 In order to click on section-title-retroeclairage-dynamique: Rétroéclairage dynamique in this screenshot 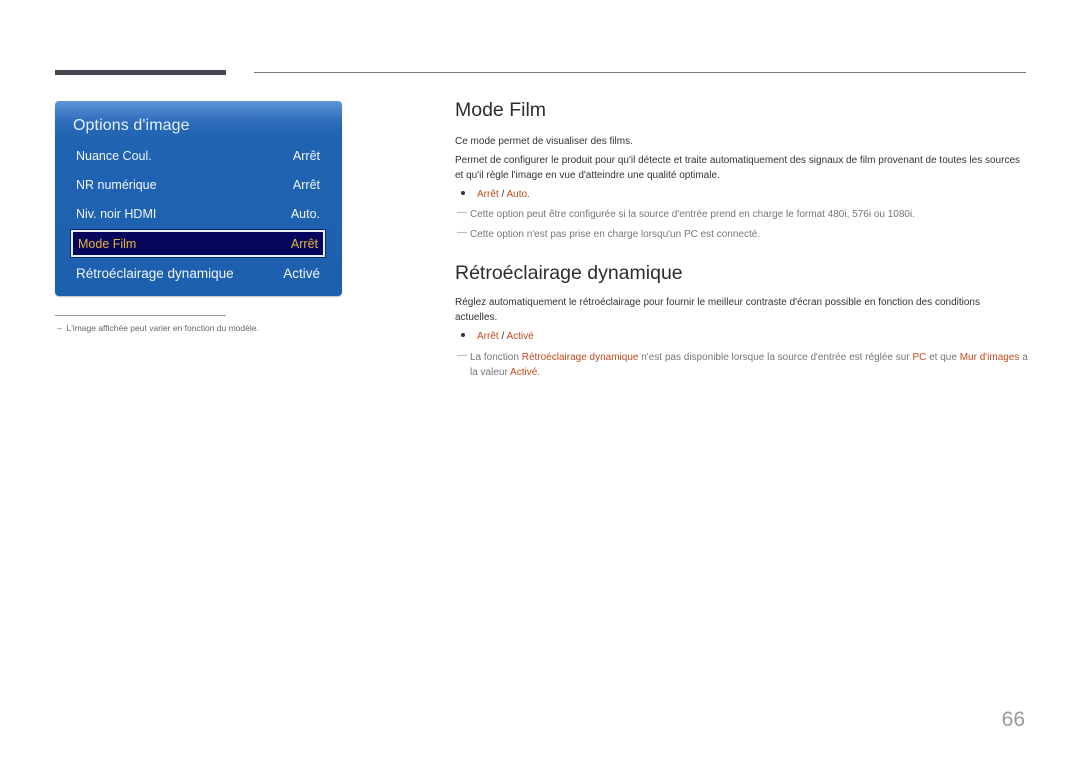, I will do `click(569, 273)`.